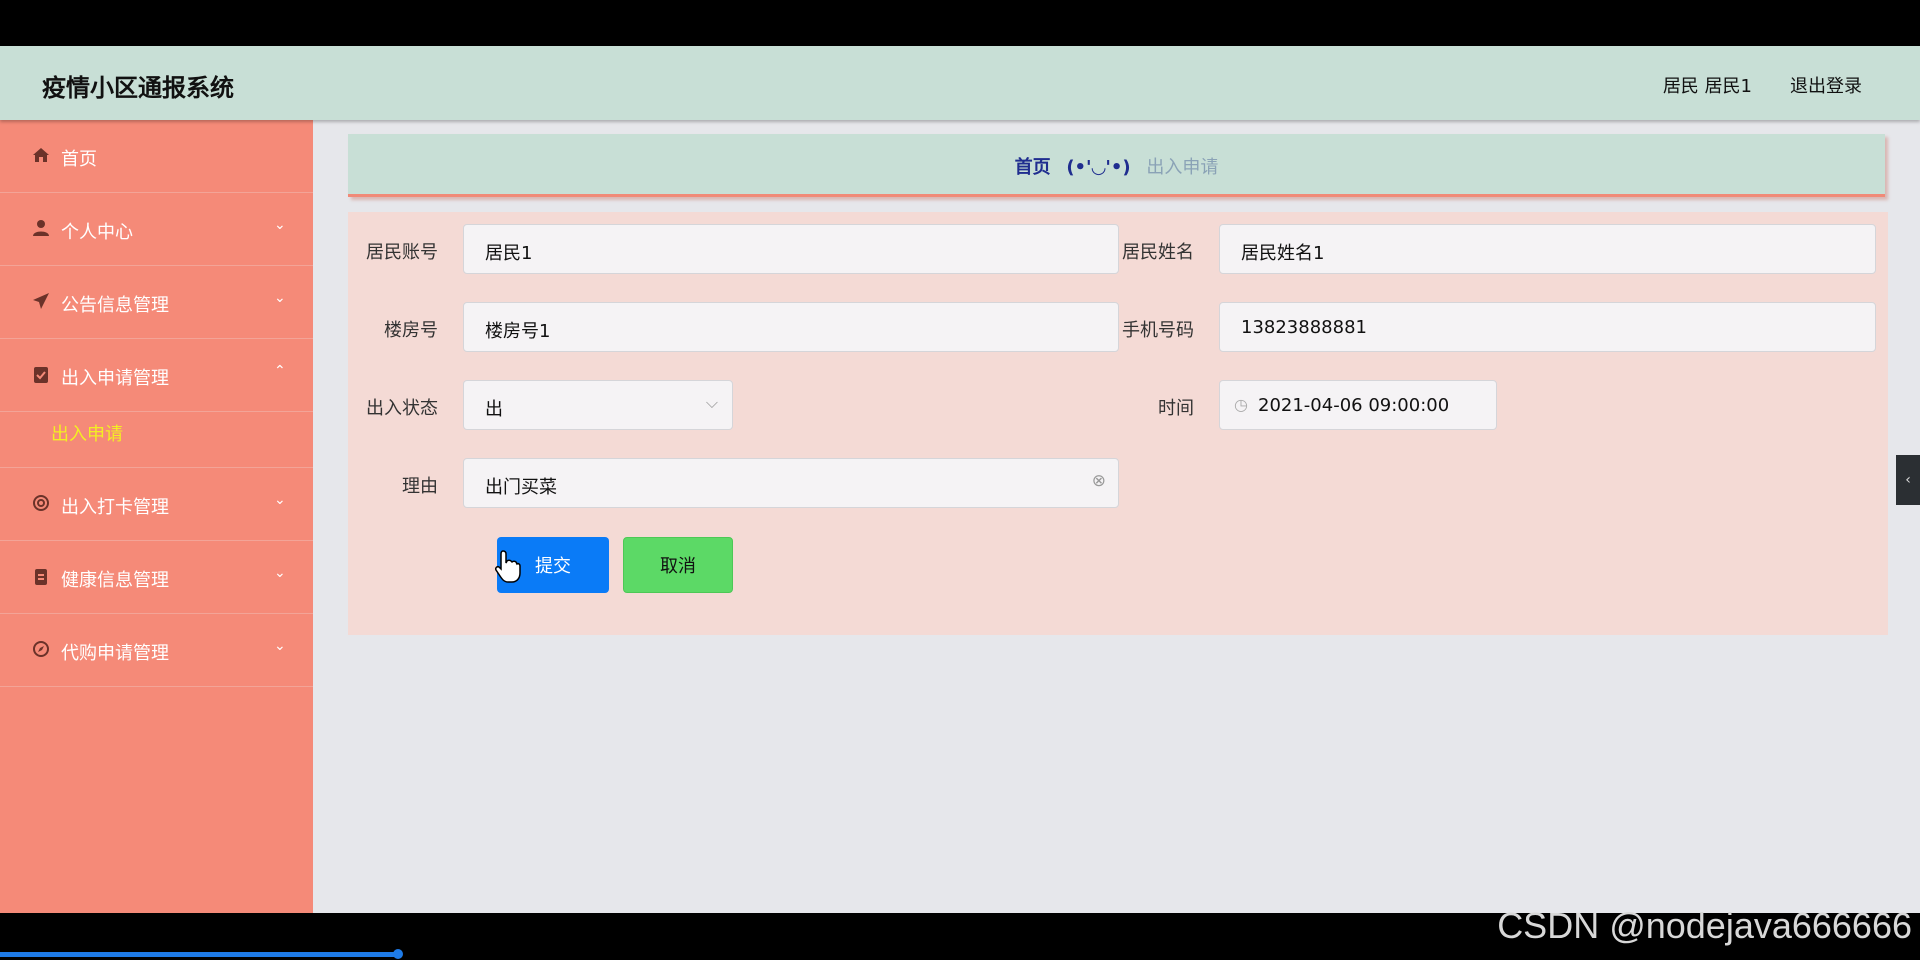  Describe the element at coordinates (156, 440) in the screenshot. I see `sidebar-subitem-access-apply: 出入申请` at that location.